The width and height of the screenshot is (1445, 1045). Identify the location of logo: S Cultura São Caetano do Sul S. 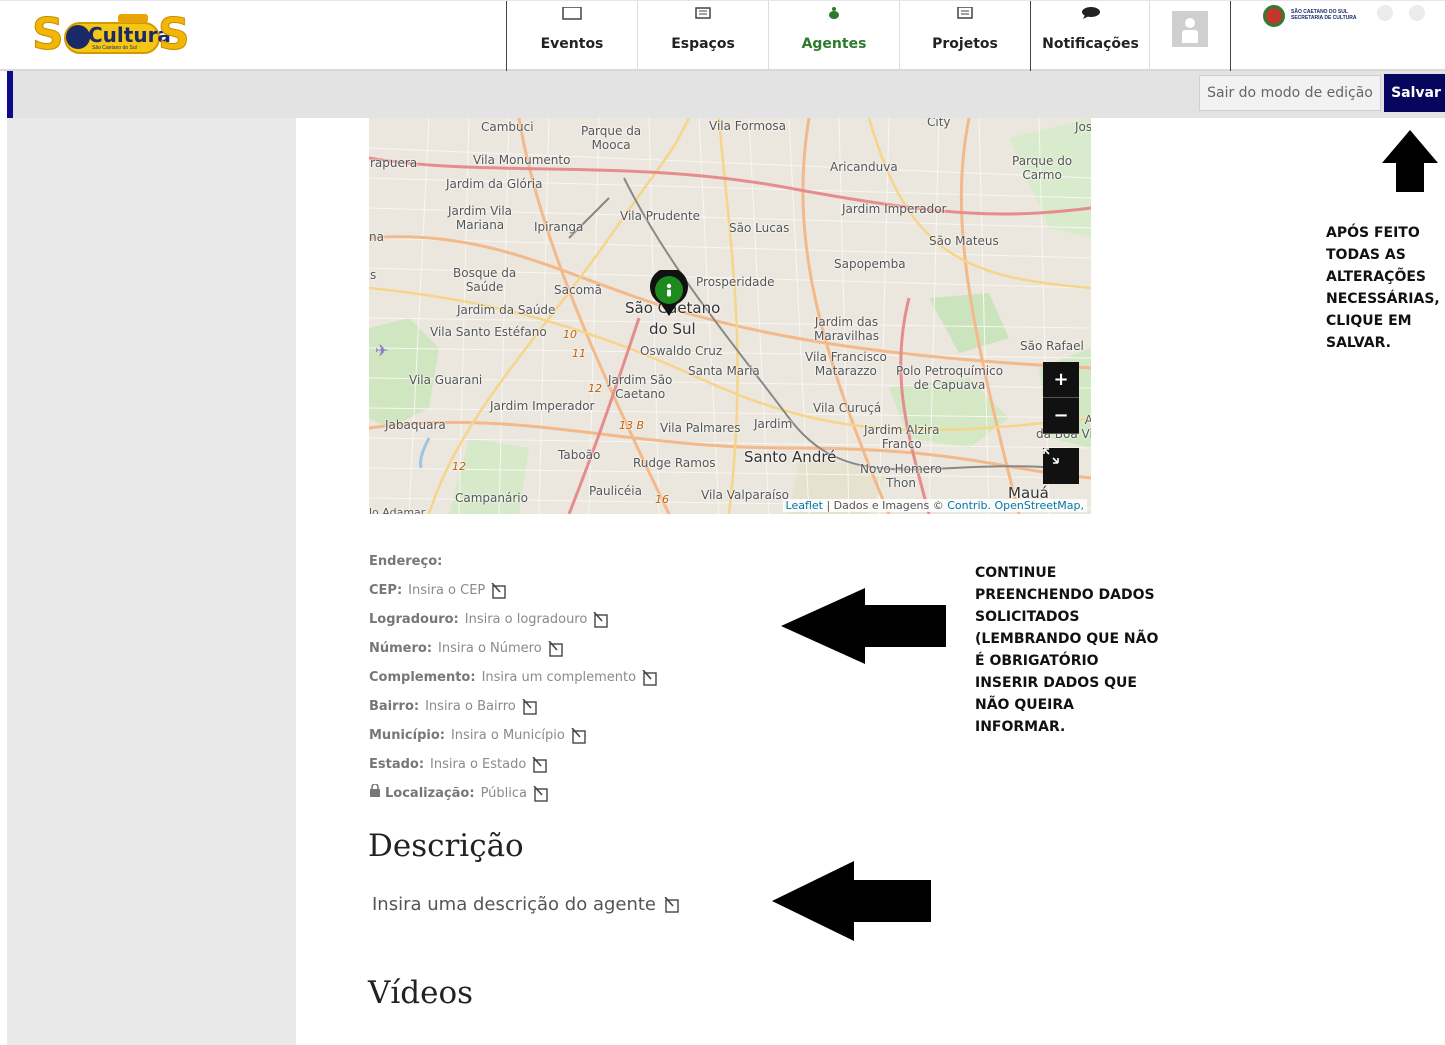
(111, 35).